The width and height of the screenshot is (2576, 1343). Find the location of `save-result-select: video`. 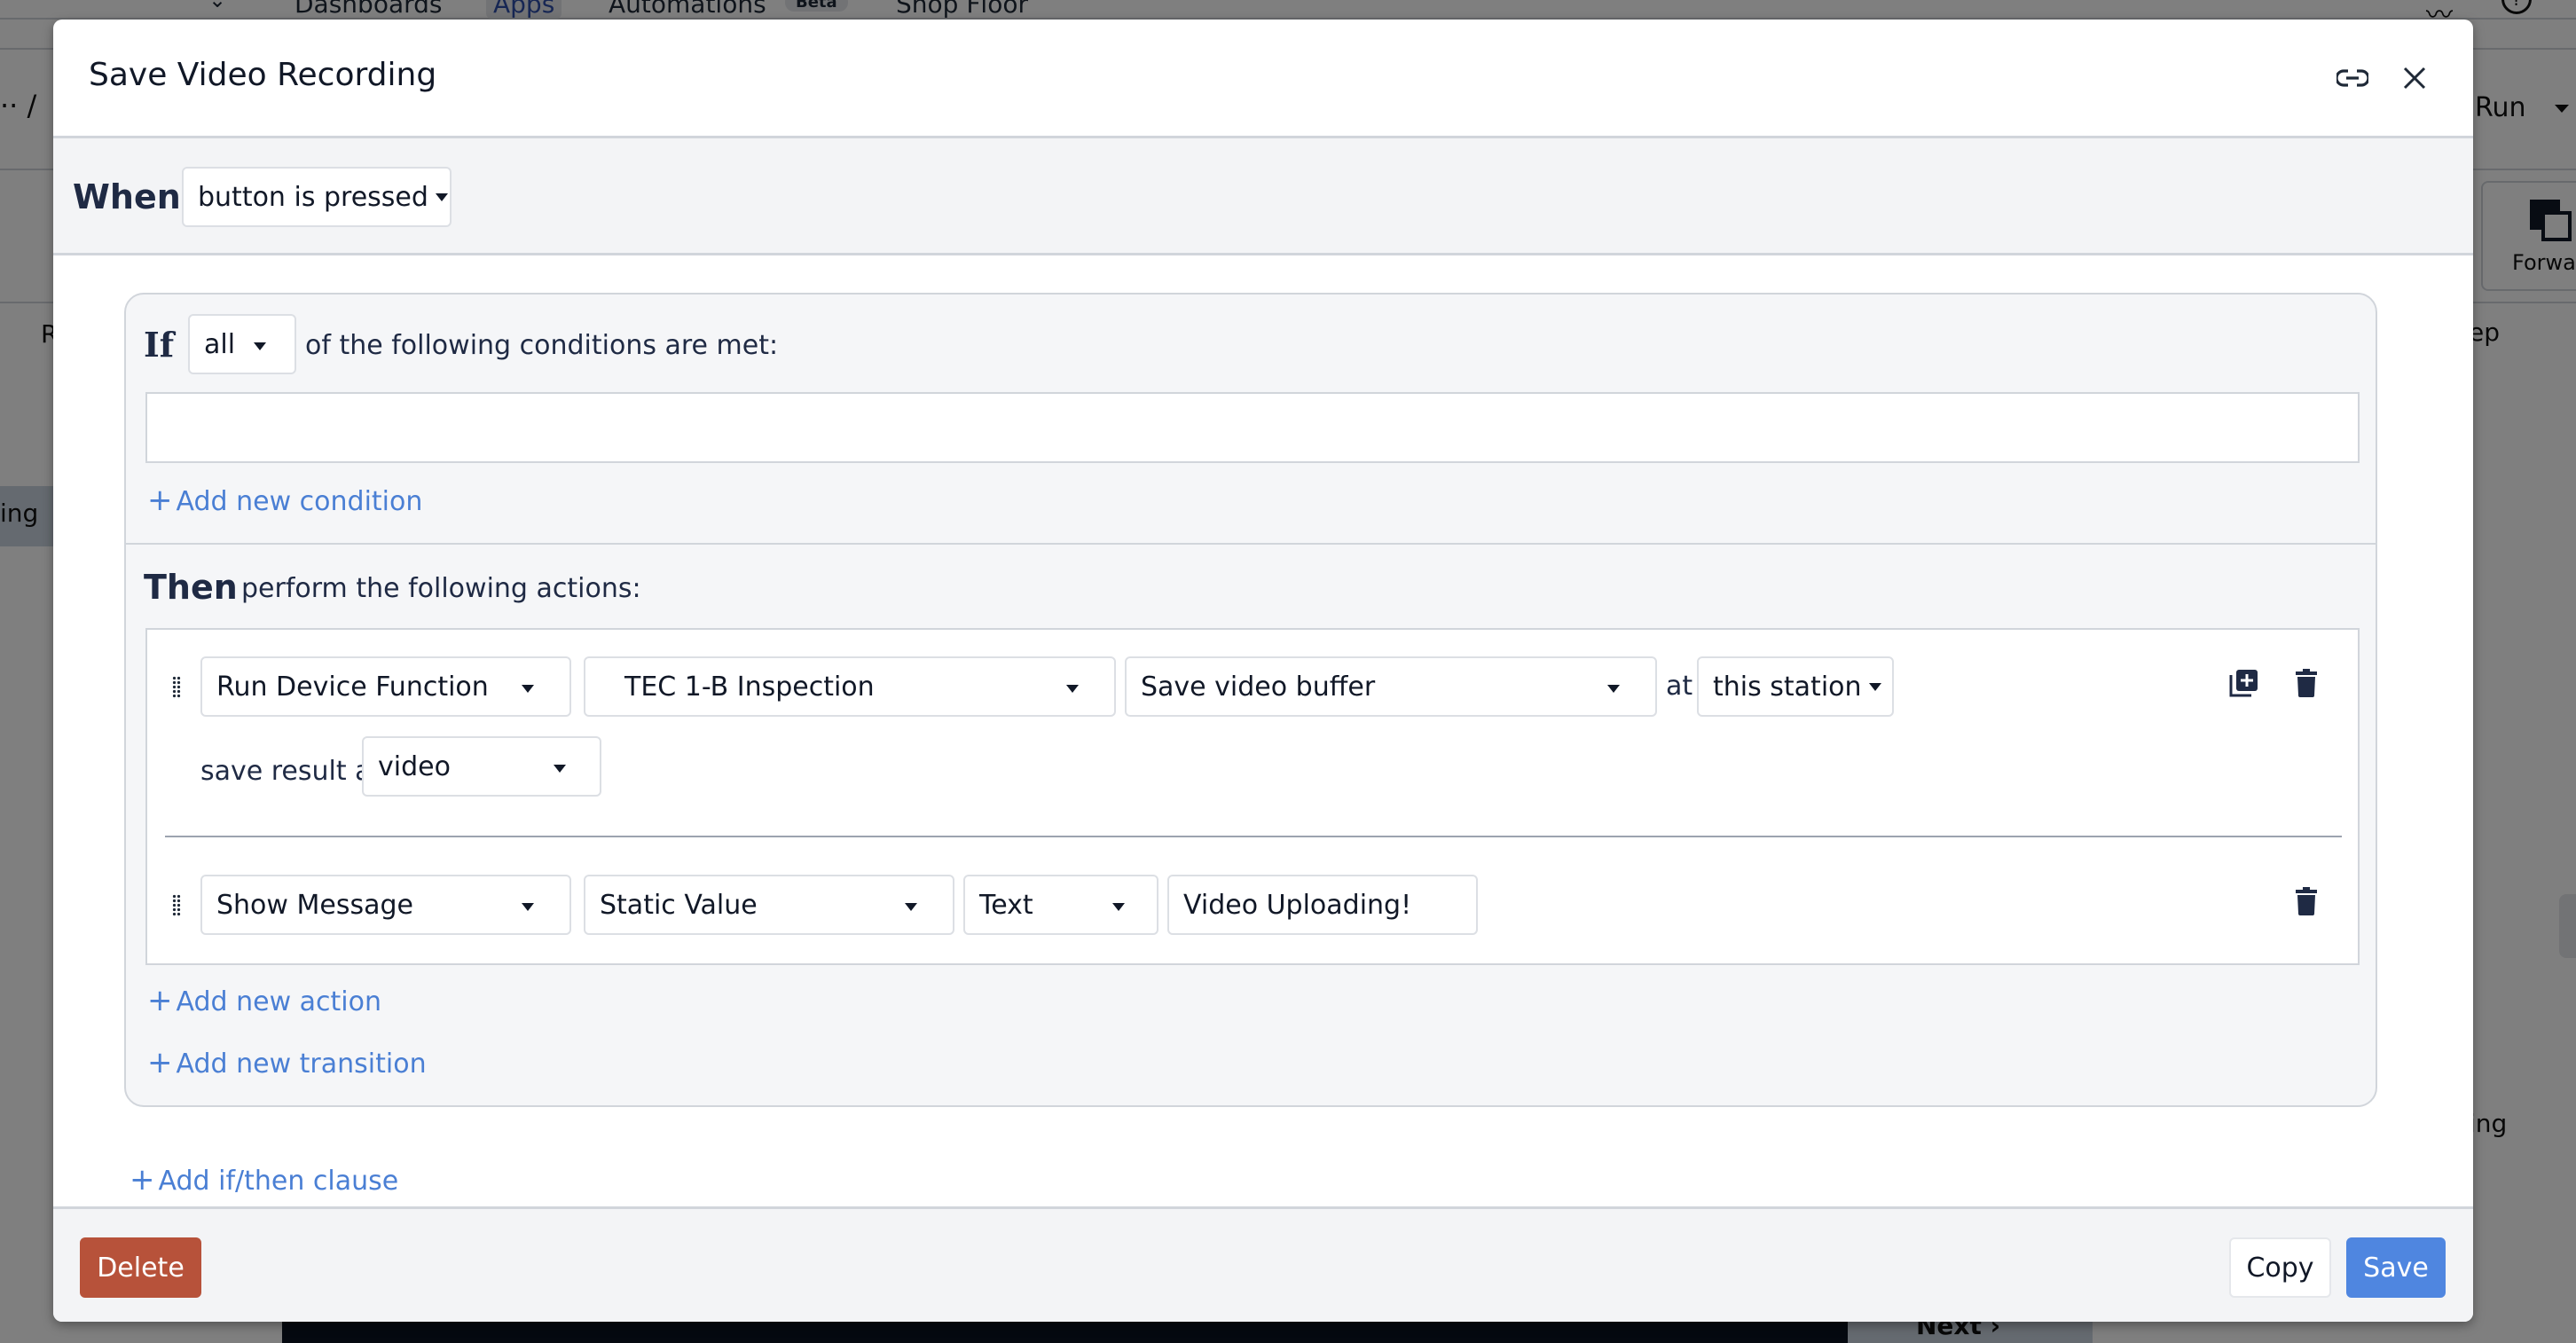

save-result-select: video is located at coordinates (481, 766).